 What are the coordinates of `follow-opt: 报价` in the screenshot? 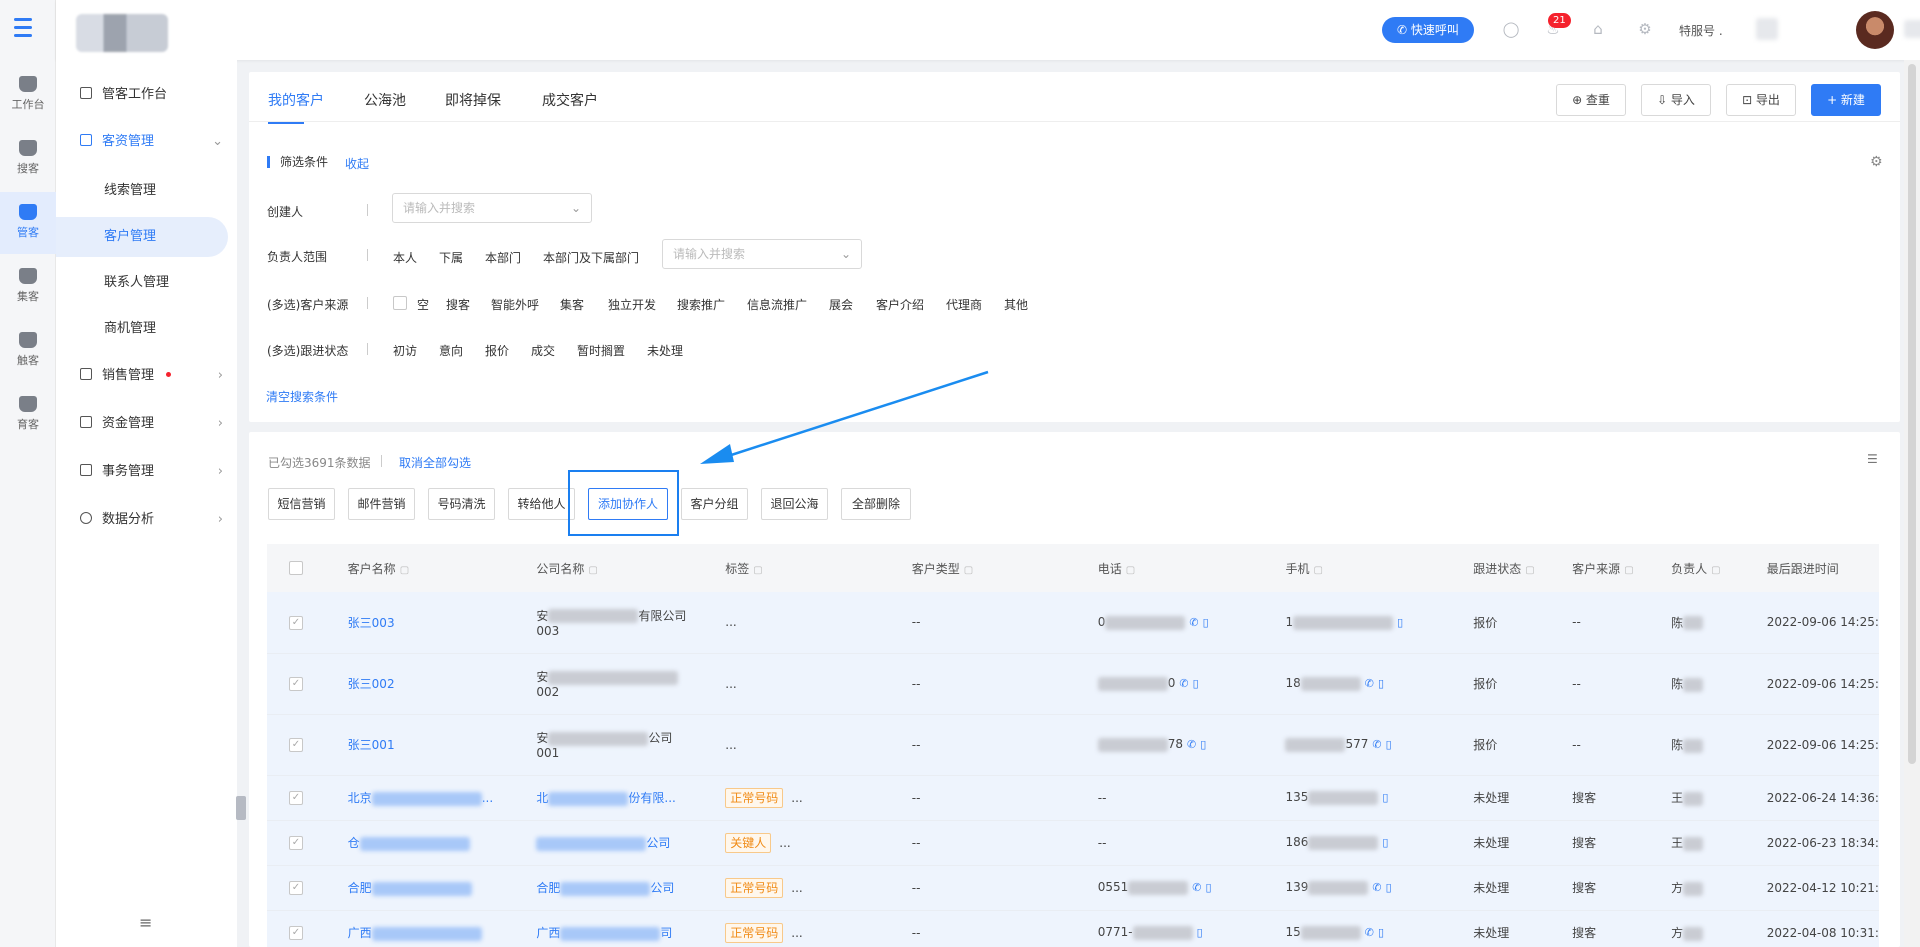 It's located at (497, 350).